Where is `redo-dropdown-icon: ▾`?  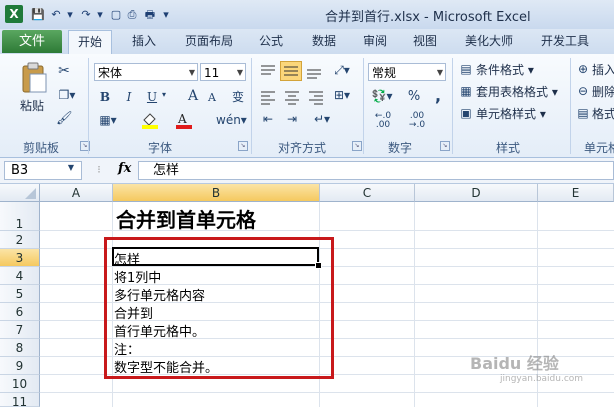
redo-dropdown-icon: ▾ is located at coordinates (100, 14).